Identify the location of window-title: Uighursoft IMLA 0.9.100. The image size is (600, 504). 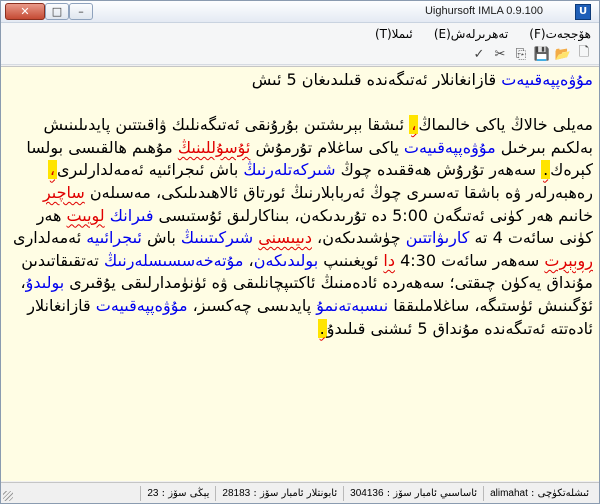
(483, 11).